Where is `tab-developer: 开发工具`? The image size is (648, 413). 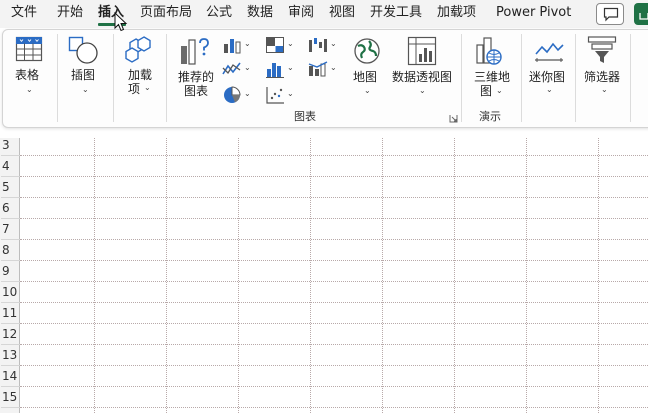
tab-developer: 开发工具 is located at coordinates (396, 13).